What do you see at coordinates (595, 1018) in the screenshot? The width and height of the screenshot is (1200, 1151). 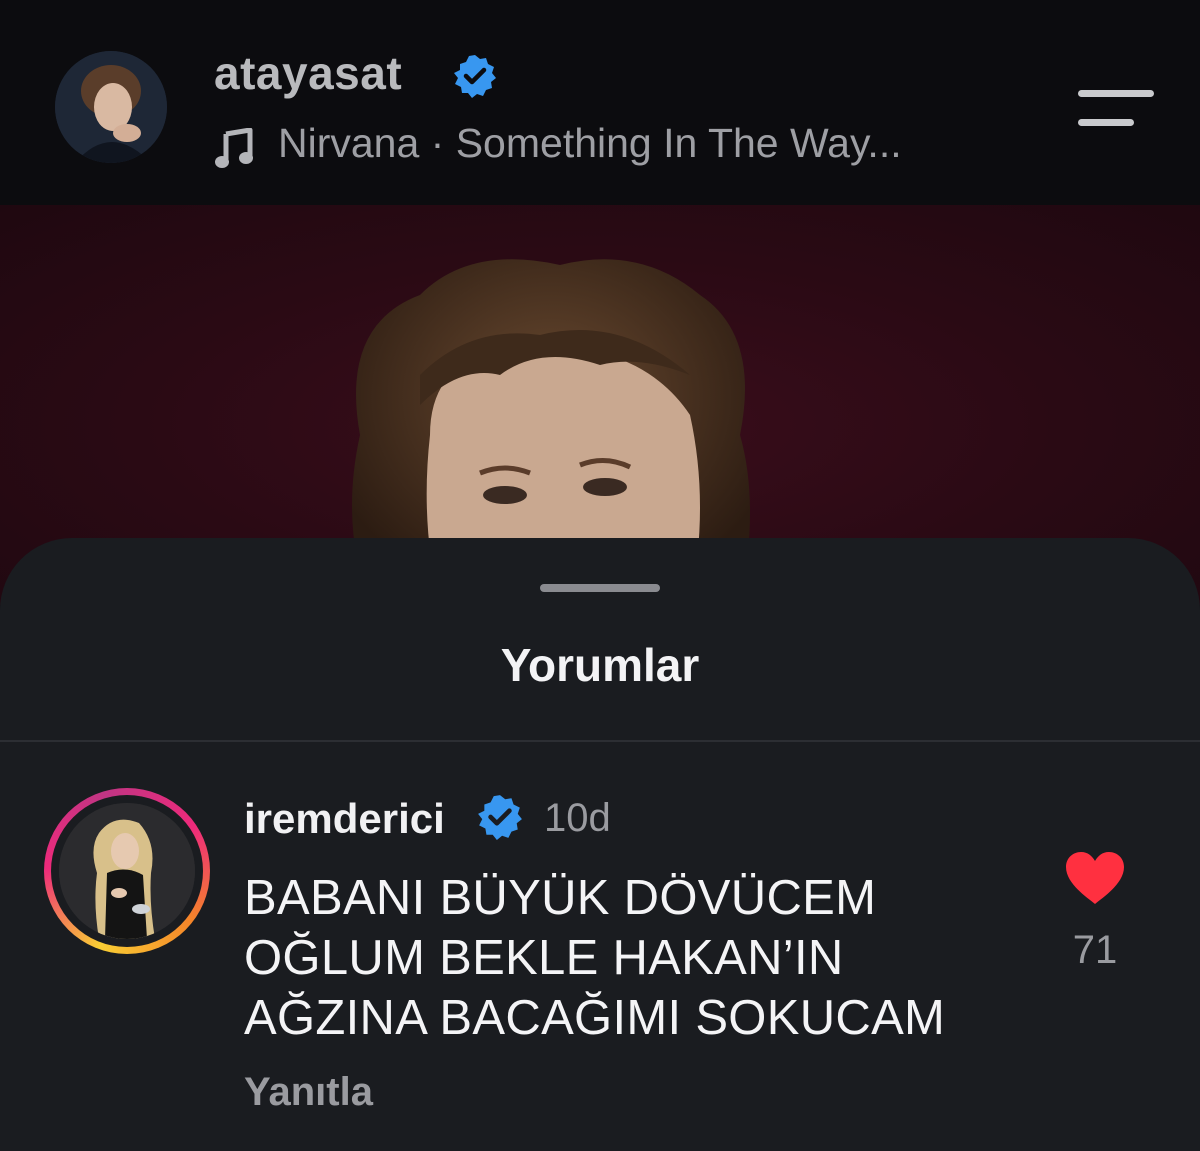 I see `comment-text-line: AĞZINA BACAĞIMI SOKUCAM` at bounding box center [595, 1018].